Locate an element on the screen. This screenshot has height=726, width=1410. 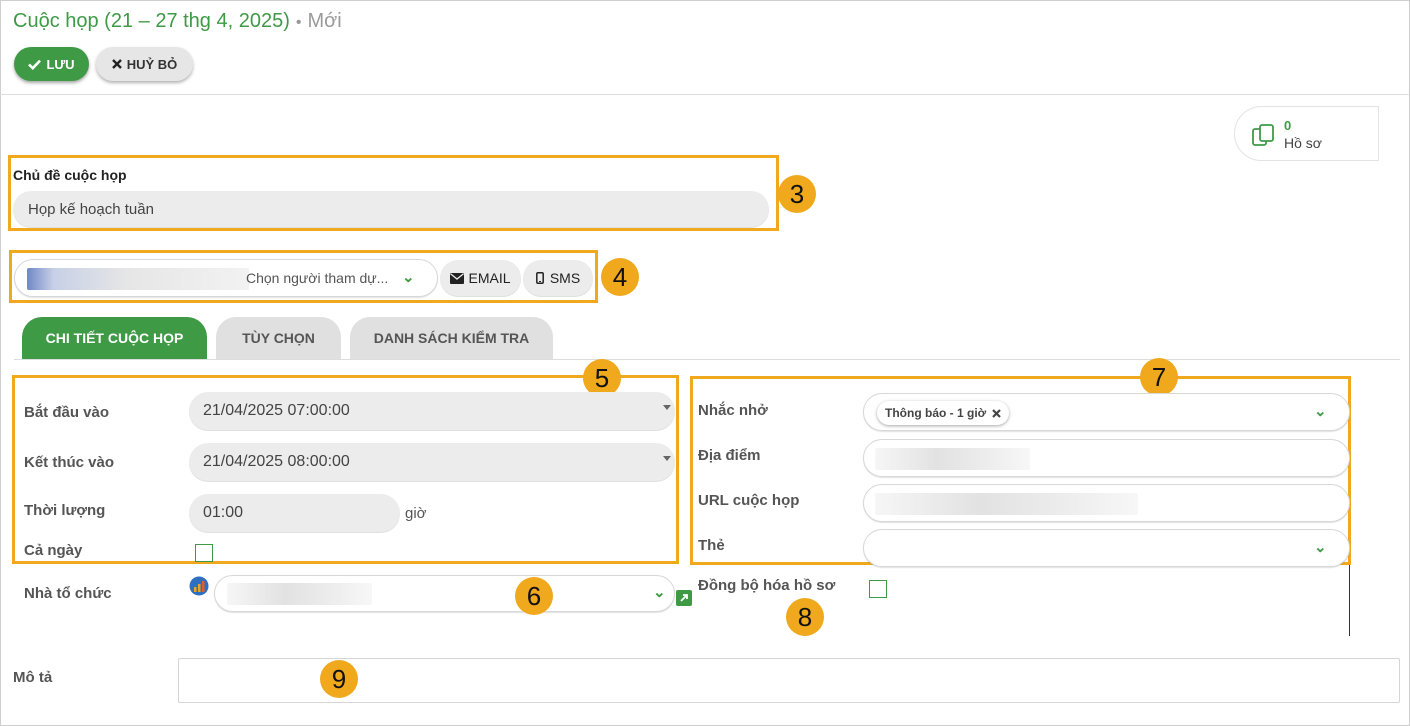
header-divider is located at coordinates (705, 94).